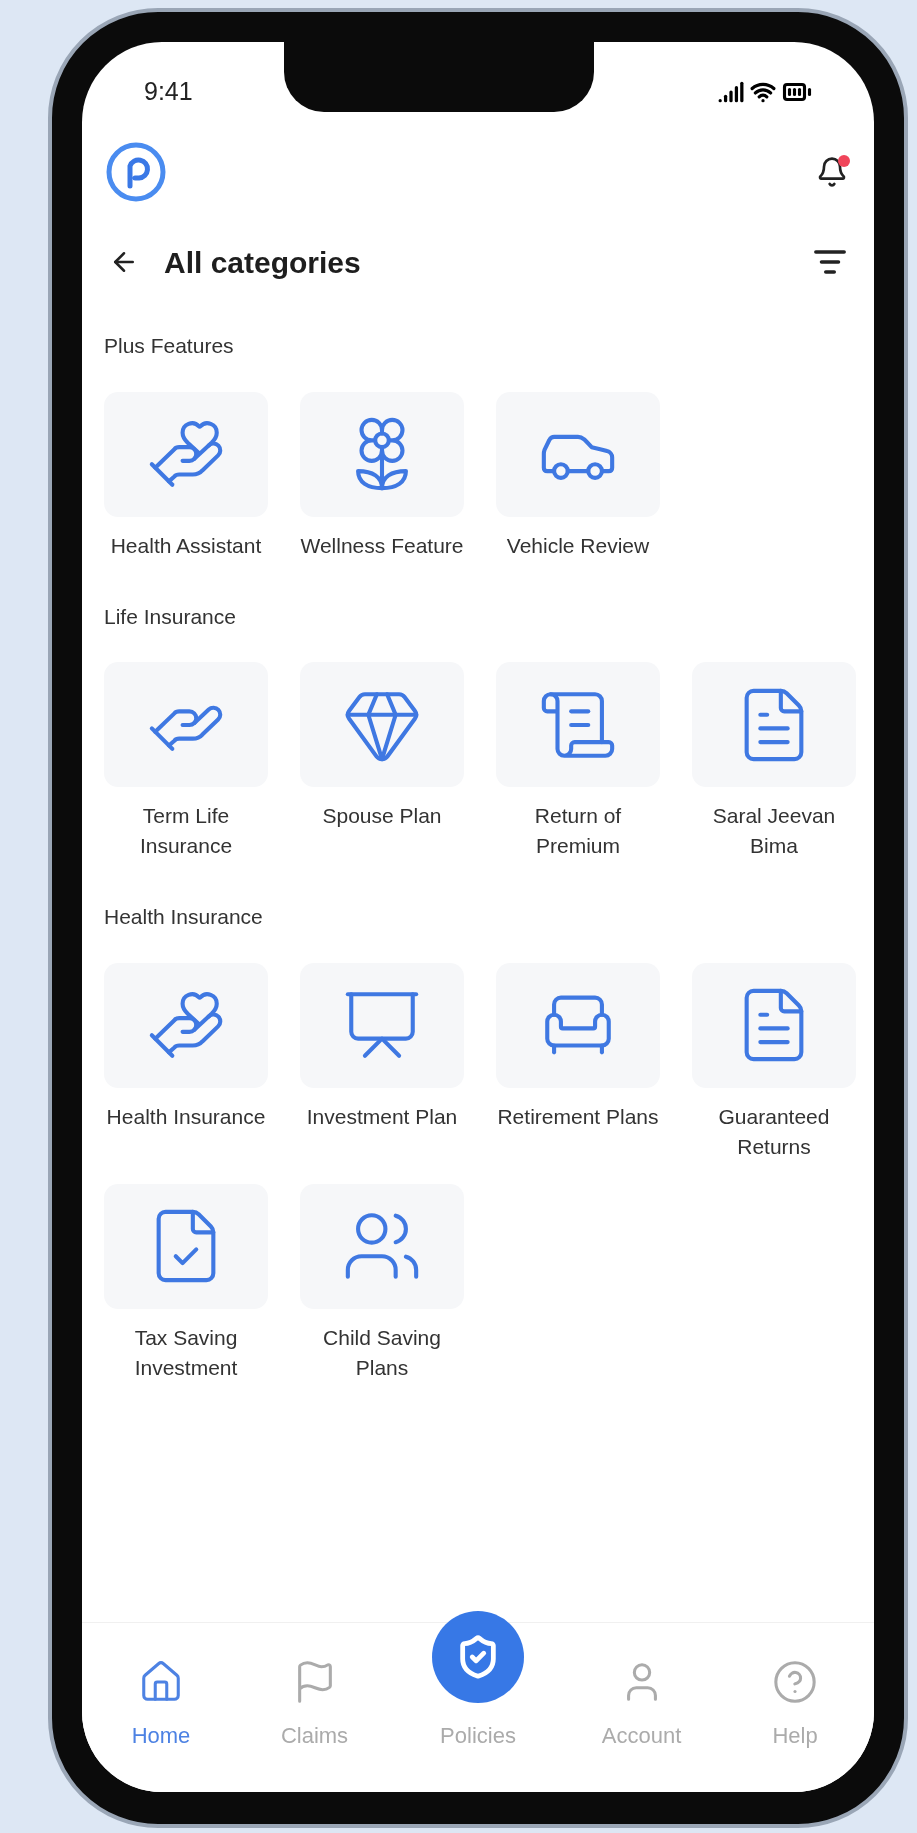  I want to click on category-item: Vehicle Review, so click(578, 476).